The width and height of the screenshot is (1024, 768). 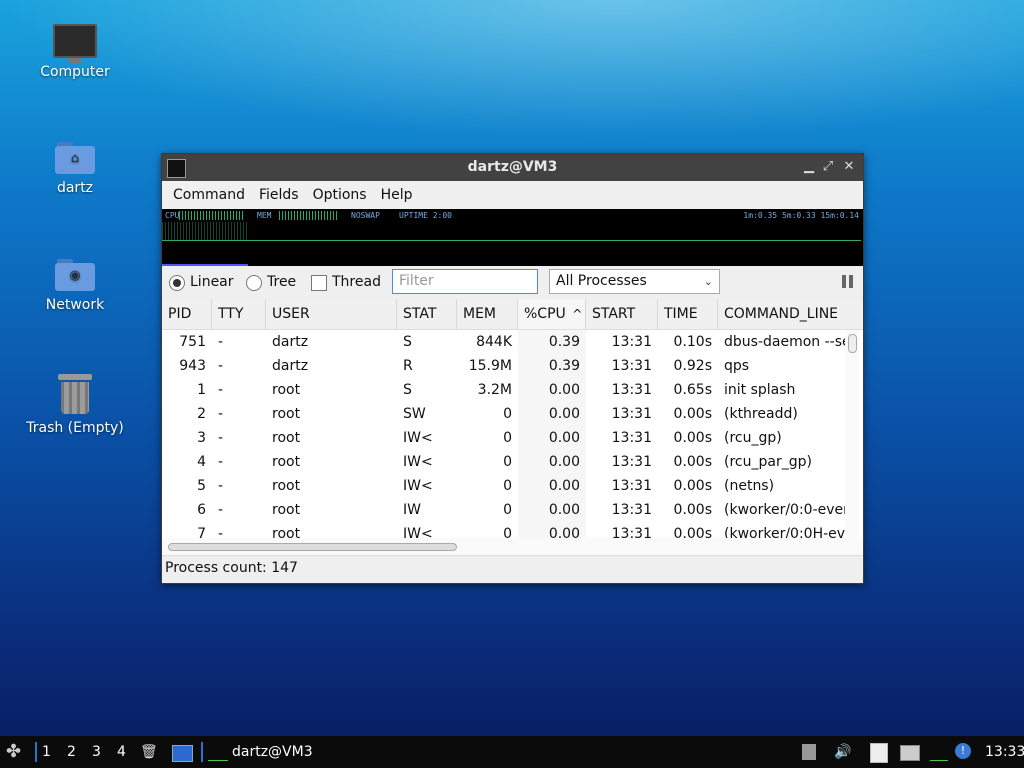 I want to click on cell-cmd: (kworker/0:0-ever, so click(x=784, y=510).